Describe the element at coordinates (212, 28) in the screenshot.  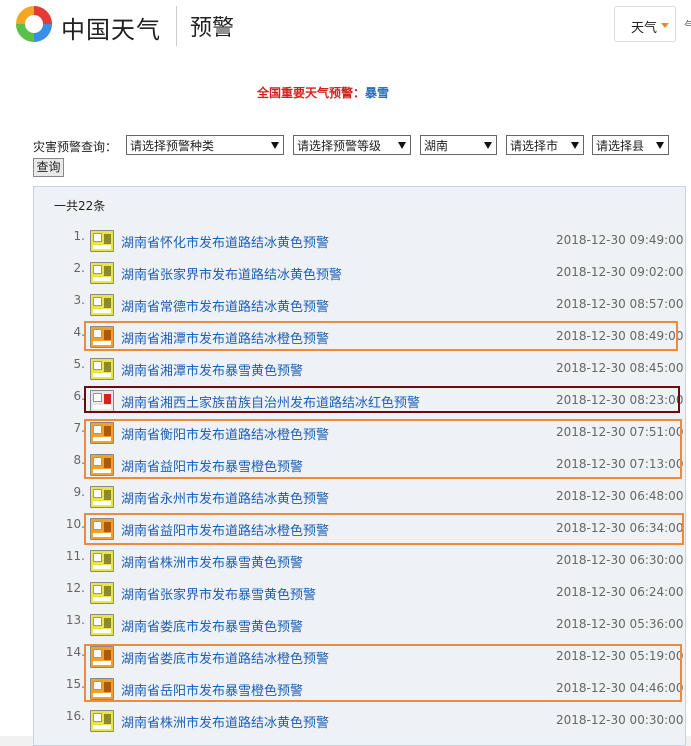
I see `page-title: 预警` at that location.